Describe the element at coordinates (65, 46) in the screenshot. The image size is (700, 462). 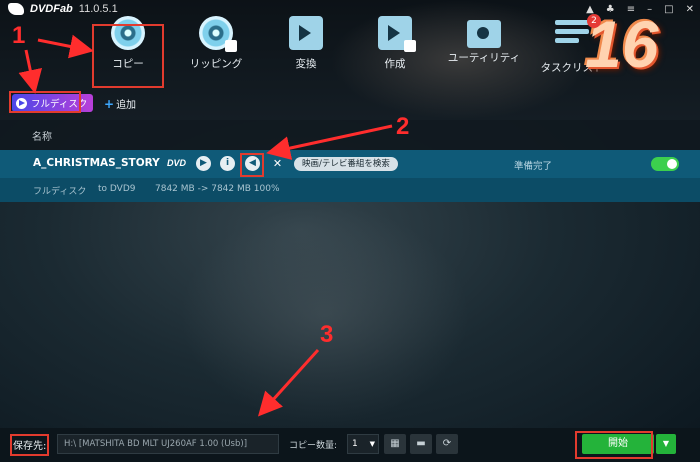
I see `arrow-to-copy` at that location.